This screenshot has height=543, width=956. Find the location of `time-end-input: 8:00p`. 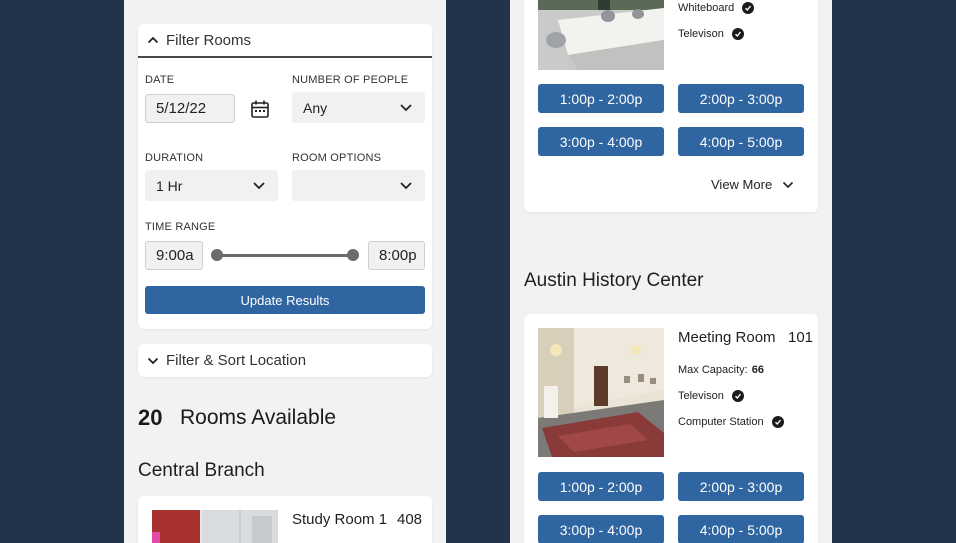

time-end-input: 8:00p is located at coordinates (396, 255).